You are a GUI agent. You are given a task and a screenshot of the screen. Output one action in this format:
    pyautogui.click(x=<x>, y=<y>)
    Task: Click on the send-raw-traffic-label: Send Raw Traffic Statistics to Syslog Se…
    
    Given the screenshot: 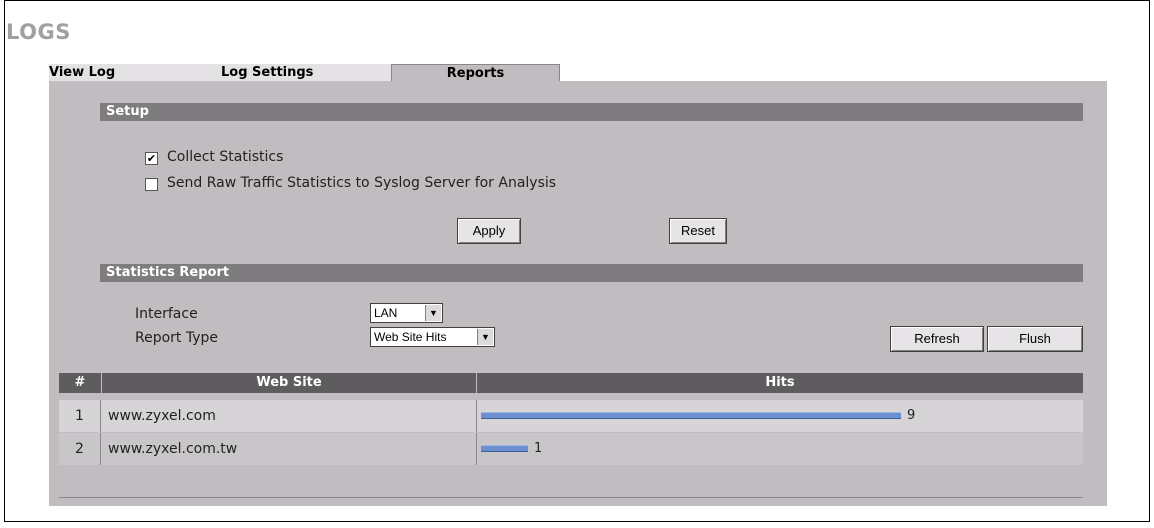 What is the action you would take?
    pyautogui.click(x=362, y=183)
    